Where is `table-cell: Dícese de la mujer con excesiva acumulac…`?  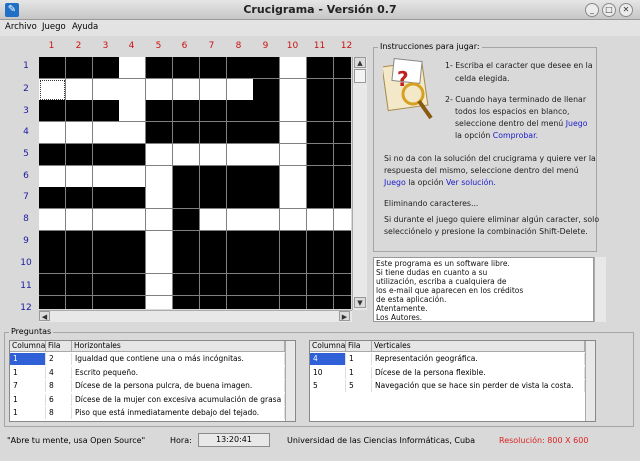 table-cell: Dícese de la mujer con excesiva acumulac… is located at coordinates (178, 399).